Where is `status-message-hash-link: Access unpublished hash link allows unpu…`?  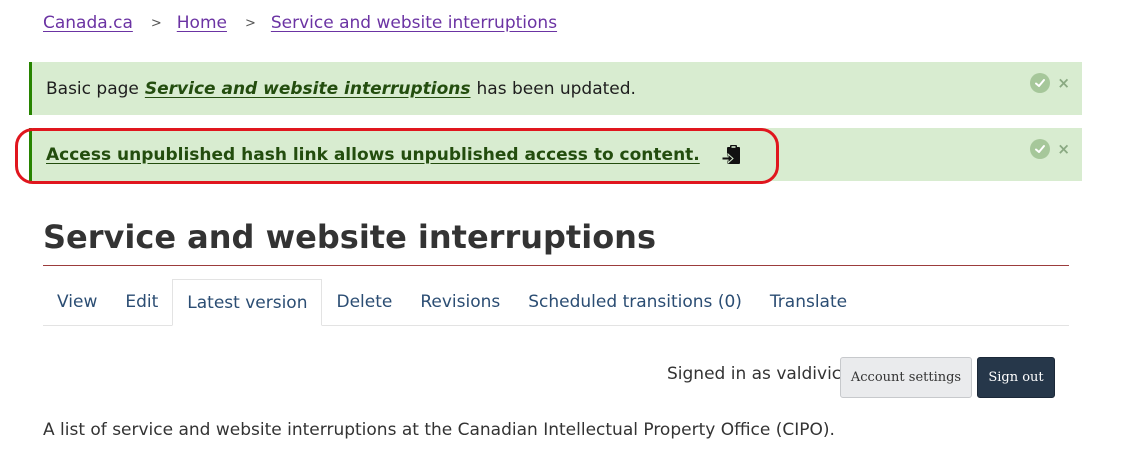 status-message-hash-link: Access unpublished hash link allows unpu… is located at coordinates (555, 154).